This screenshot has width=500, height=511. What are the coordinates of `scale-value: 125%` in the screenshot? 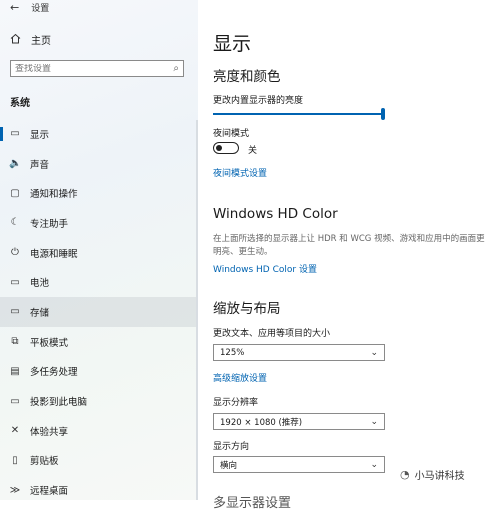 It's located at (232, 352).